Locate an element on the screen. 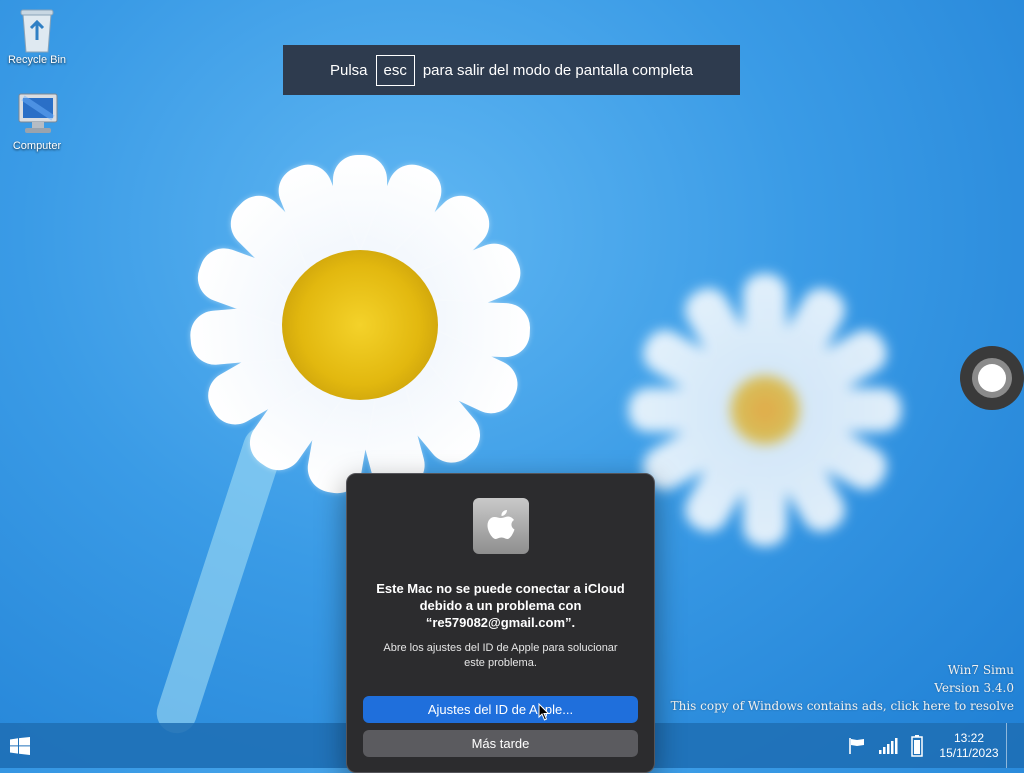 The width and height of the screenshot is (1024, 773). banner-prefix: Pulsa is located at coordinates (348, 70).